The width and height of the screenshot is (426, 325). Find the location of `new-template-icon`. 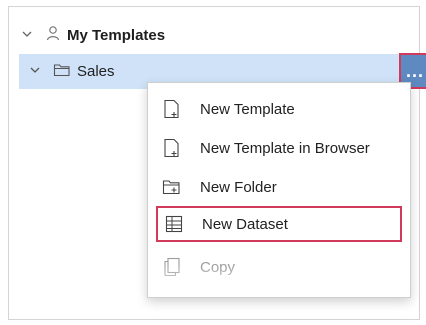

new-template-icon is located at coordinates (172, 109).